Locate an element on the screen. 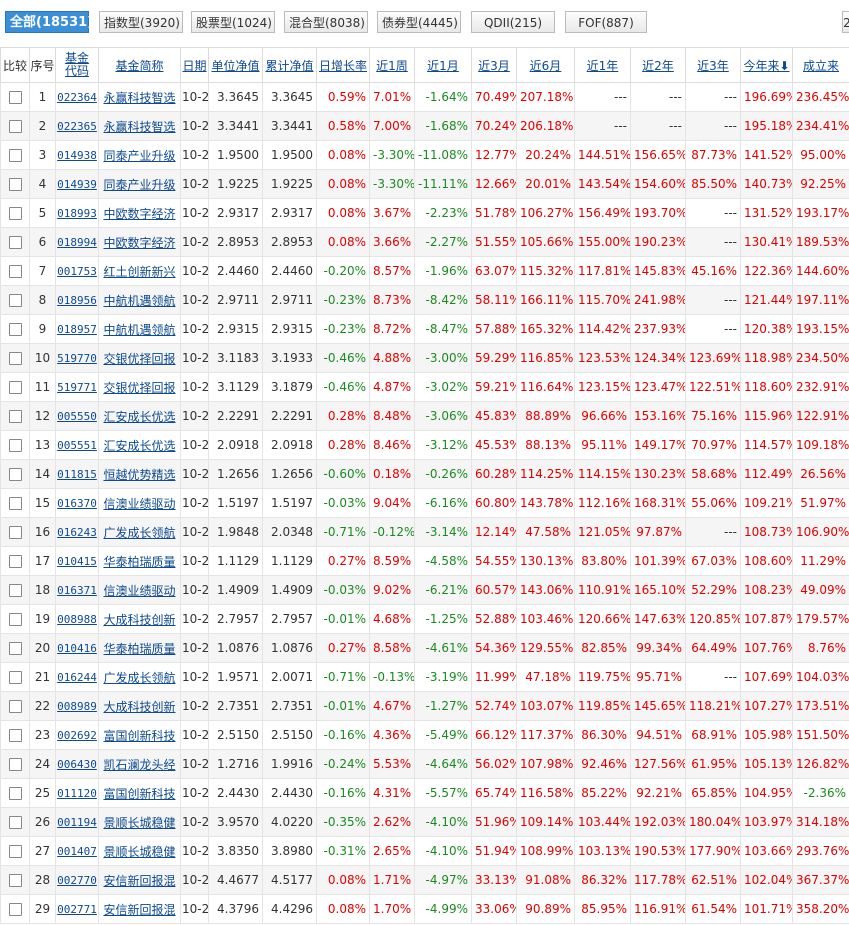 The image size is (849, 925). fund-name-link: 凯石澜龙头经 is located at coordinates (139, 765).